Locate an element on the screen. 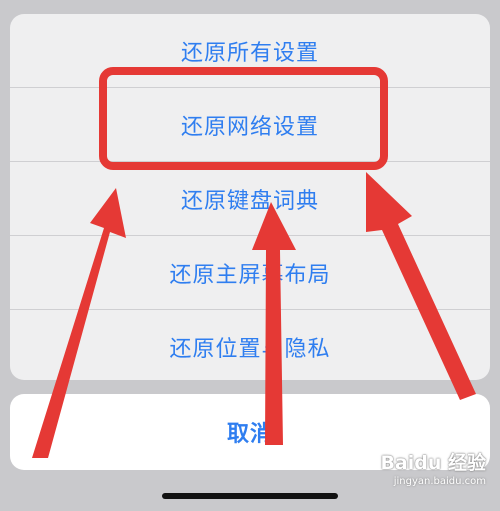  watermark-url: jingyan.baidu.com is located at coordinates (439, 481).